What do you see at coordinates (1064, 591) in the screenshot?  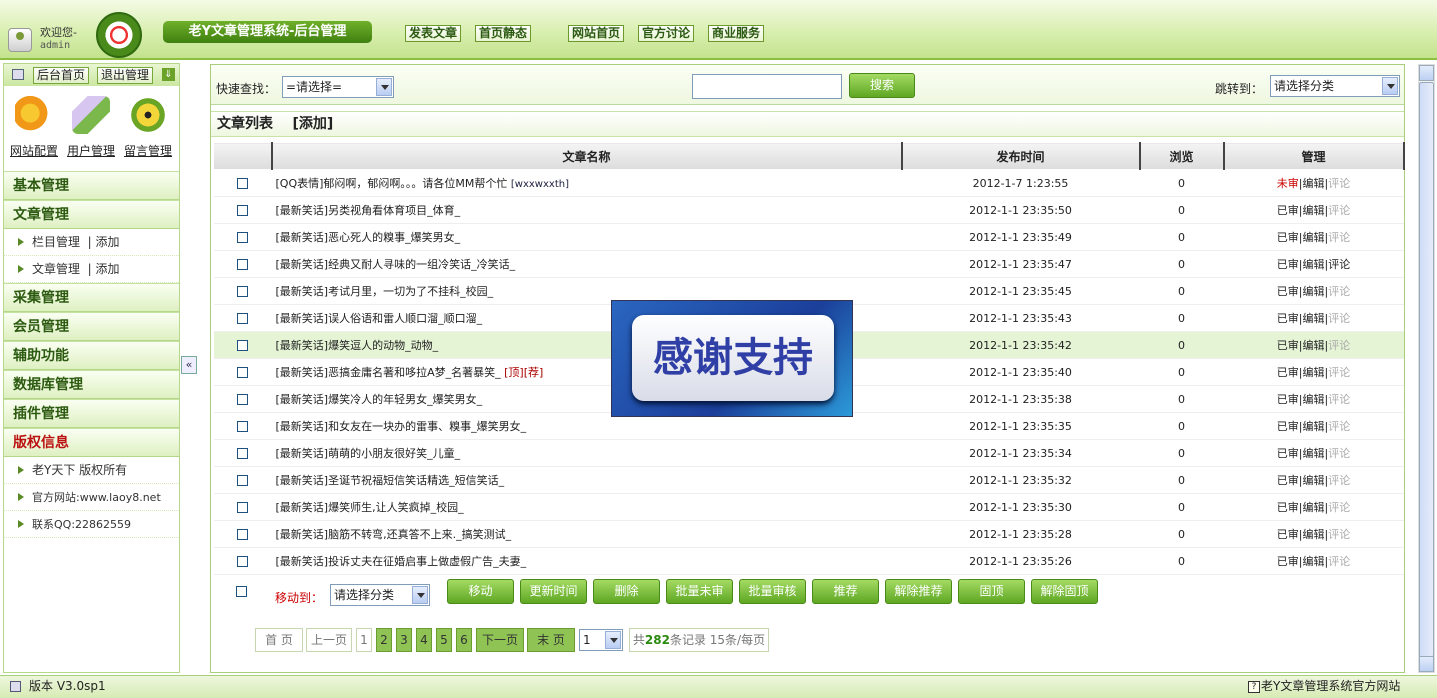 I see `unpin-top-button: 解除固顶` at bounding box center [1064, 591].